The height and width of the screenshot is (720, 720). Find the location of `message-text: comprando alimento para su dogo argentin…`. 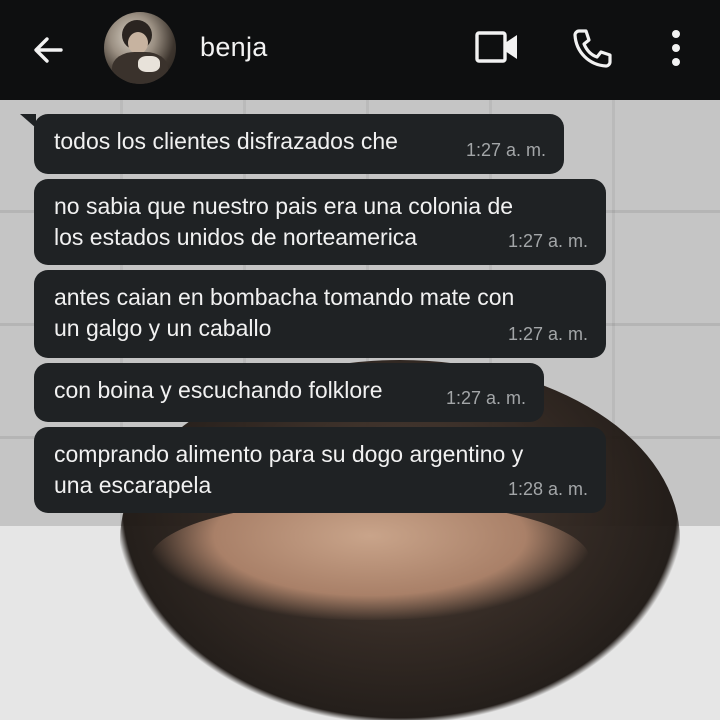

message-text: comprando alimento para su dogo argentin… is located at coordinates (289, 469).